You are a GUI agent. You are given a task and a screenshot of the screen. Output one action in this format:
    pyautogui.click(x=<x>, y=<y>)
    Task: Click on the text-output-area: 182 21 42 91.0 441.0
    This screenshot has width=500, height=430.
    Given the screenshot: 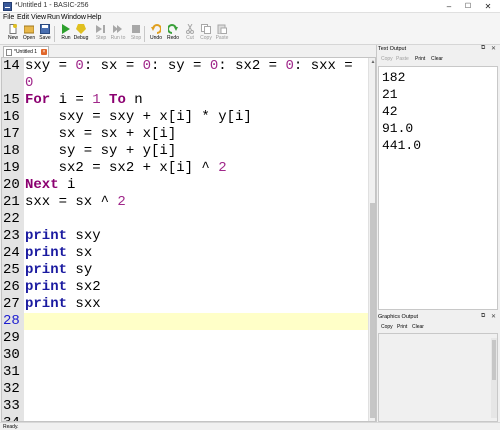 What is the action you would take?
    pyautogui.click(x=438, y=188)
    